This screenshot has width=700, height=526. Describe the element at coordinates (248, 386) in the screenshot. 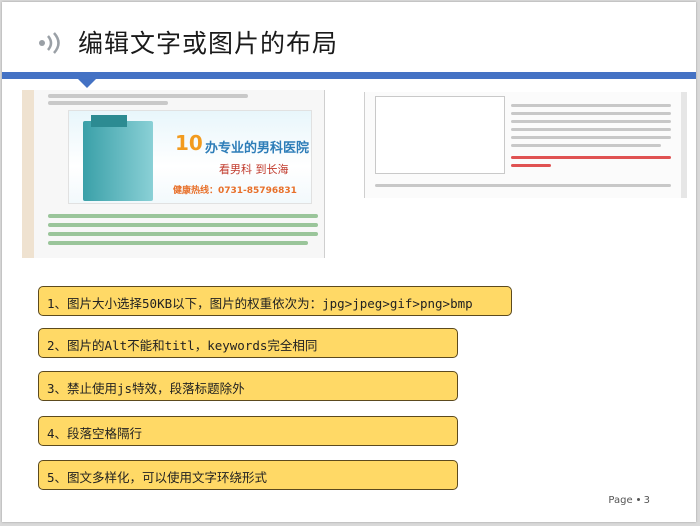

I see `list-item: 3、禁止使用js特效，段落标题除外` at that location.